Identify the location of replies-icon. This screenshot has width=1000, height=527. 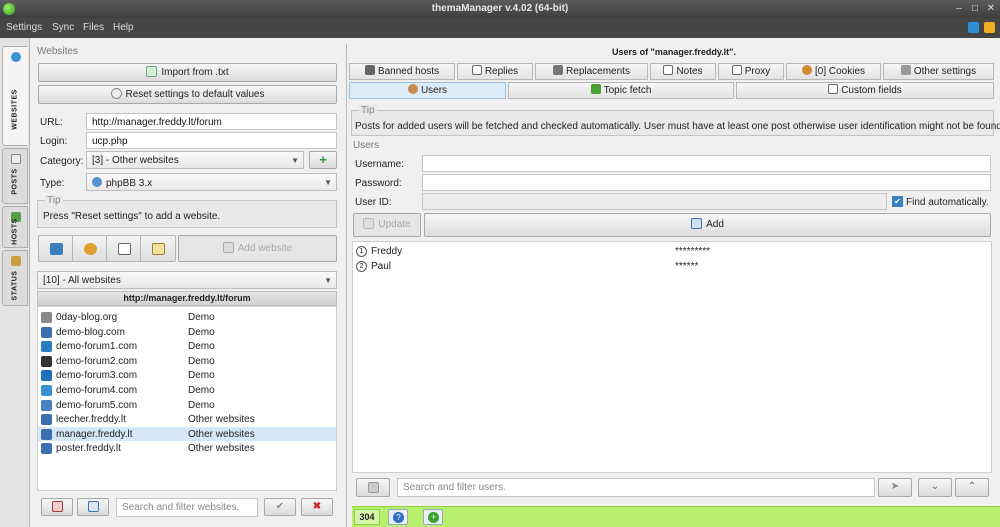
(476, 70).